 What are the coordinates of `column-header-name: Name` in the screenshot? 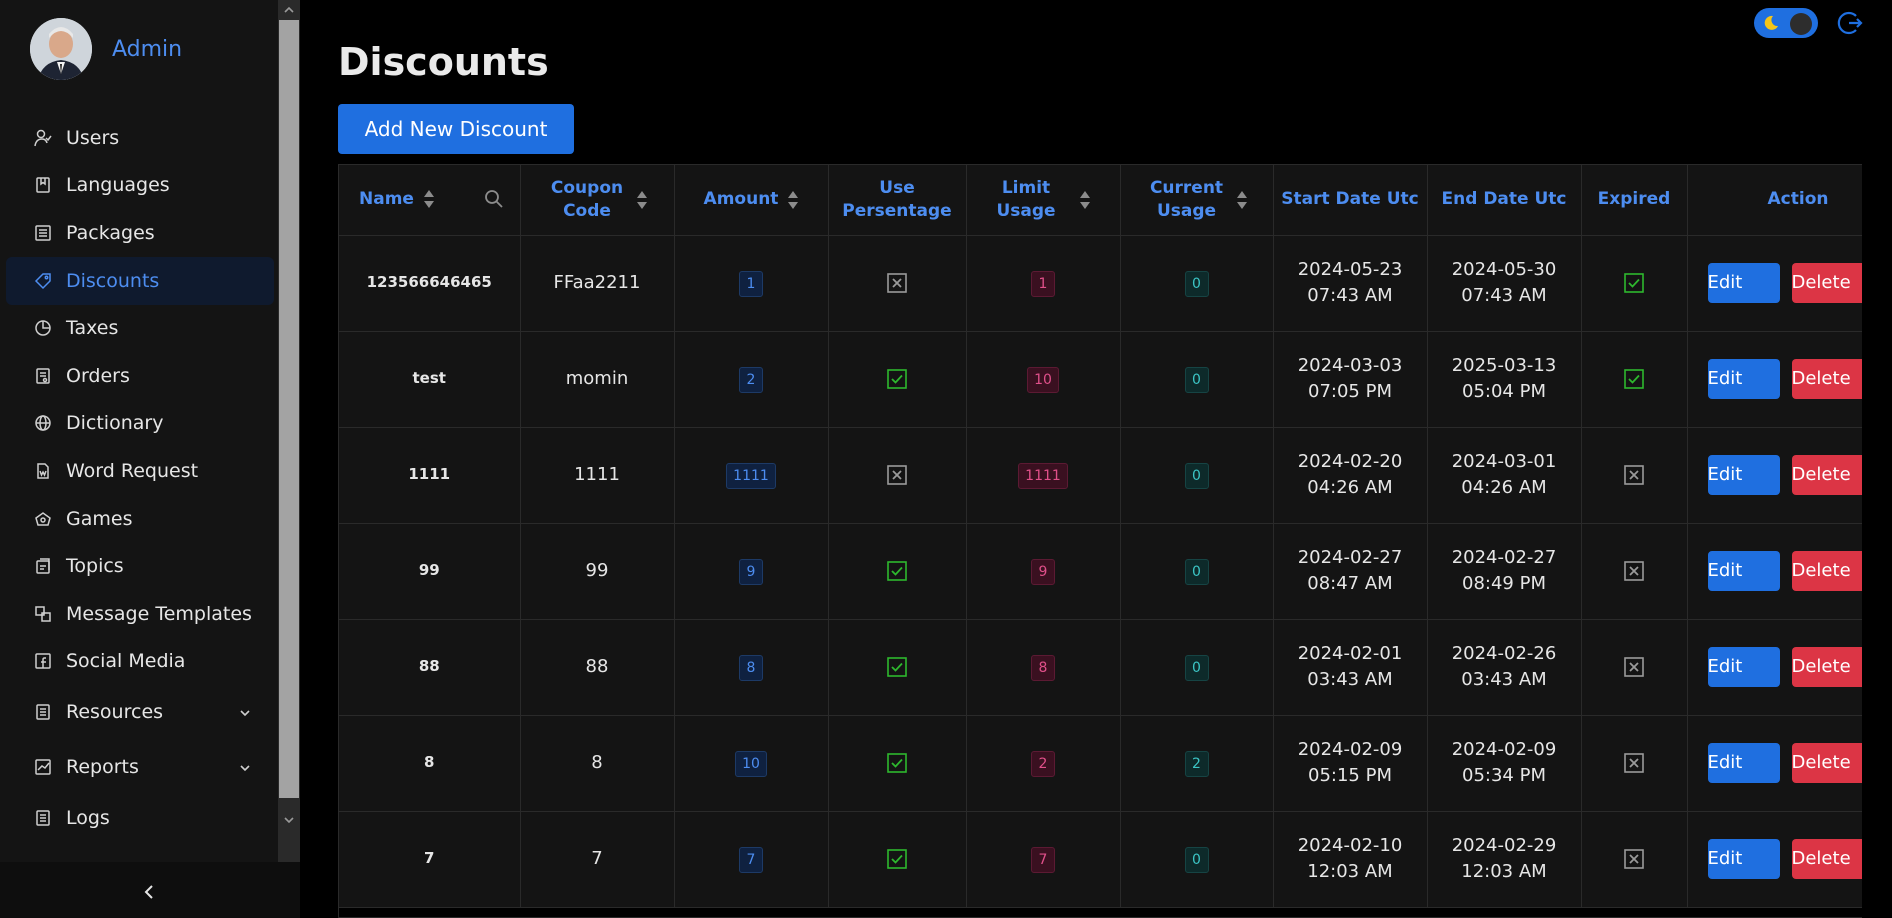 It's located at (430, 200).